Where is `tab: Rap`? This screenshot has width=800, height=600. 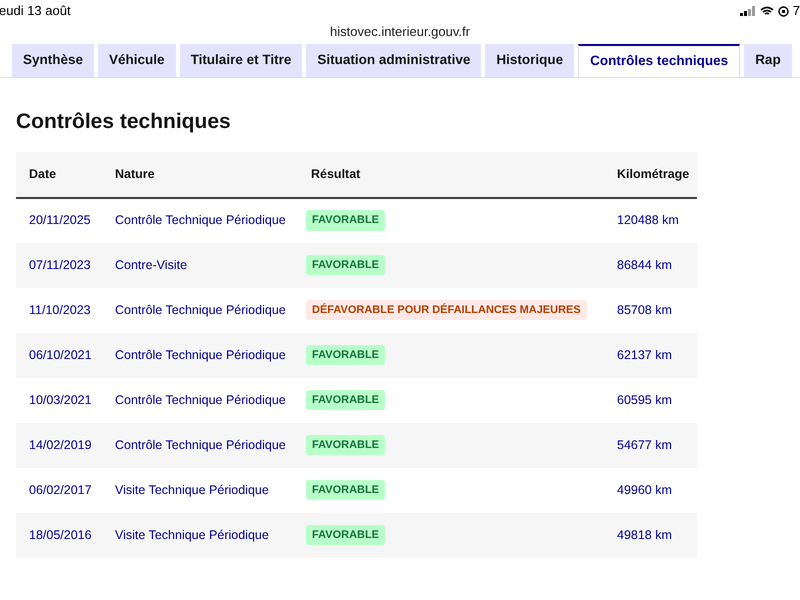
tab: Rap is located at coordinates (768, 60).